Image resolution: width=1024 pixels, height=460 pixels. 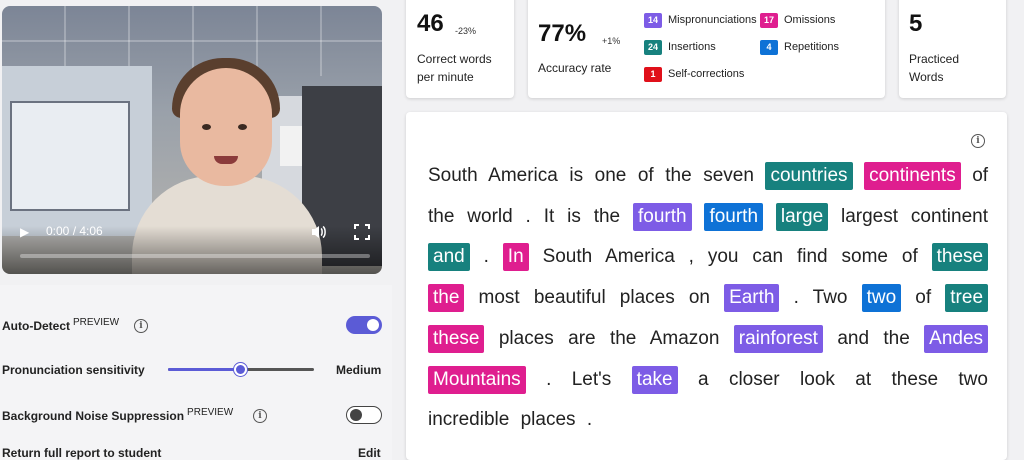 I want to click on passage-word: largest, so click(x=870, y=216).